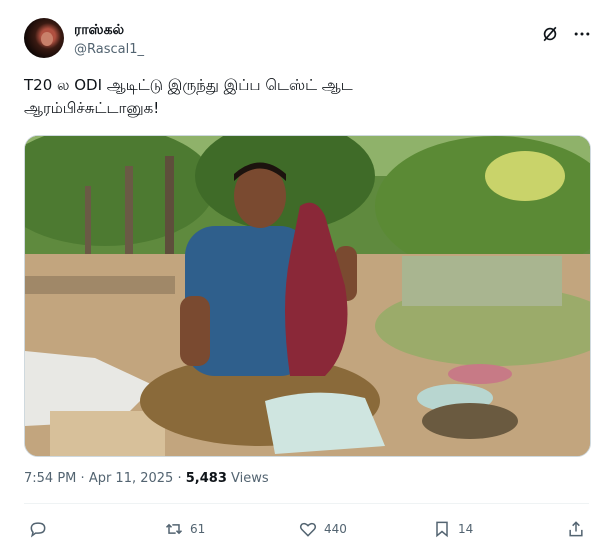 The image size is (600, 550). What do you see at coordinates (131, 478) in the screenshot?
I see `tweet-date: Apr 11, 2025` at bounding box center [131, 478].